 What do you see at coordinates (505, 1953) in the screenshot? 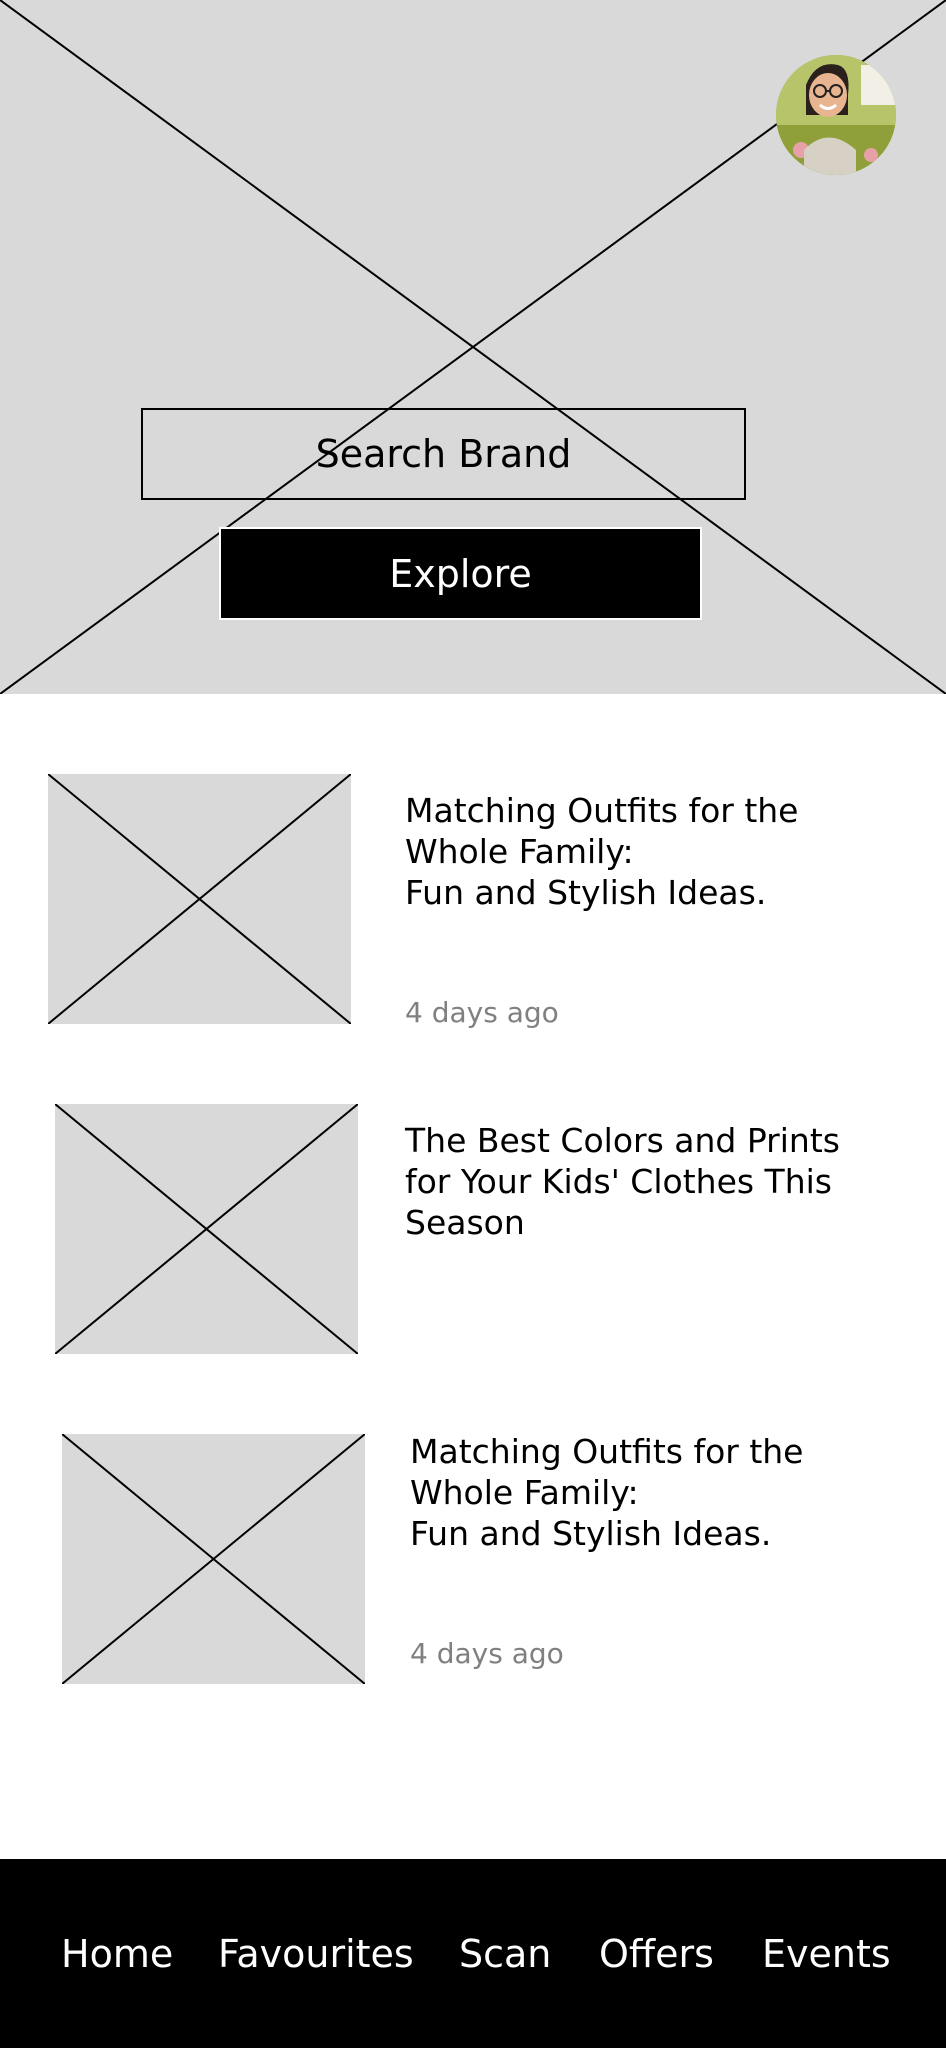
I see `nav-item-scan: Scan` at bounding box center [505, 1953].